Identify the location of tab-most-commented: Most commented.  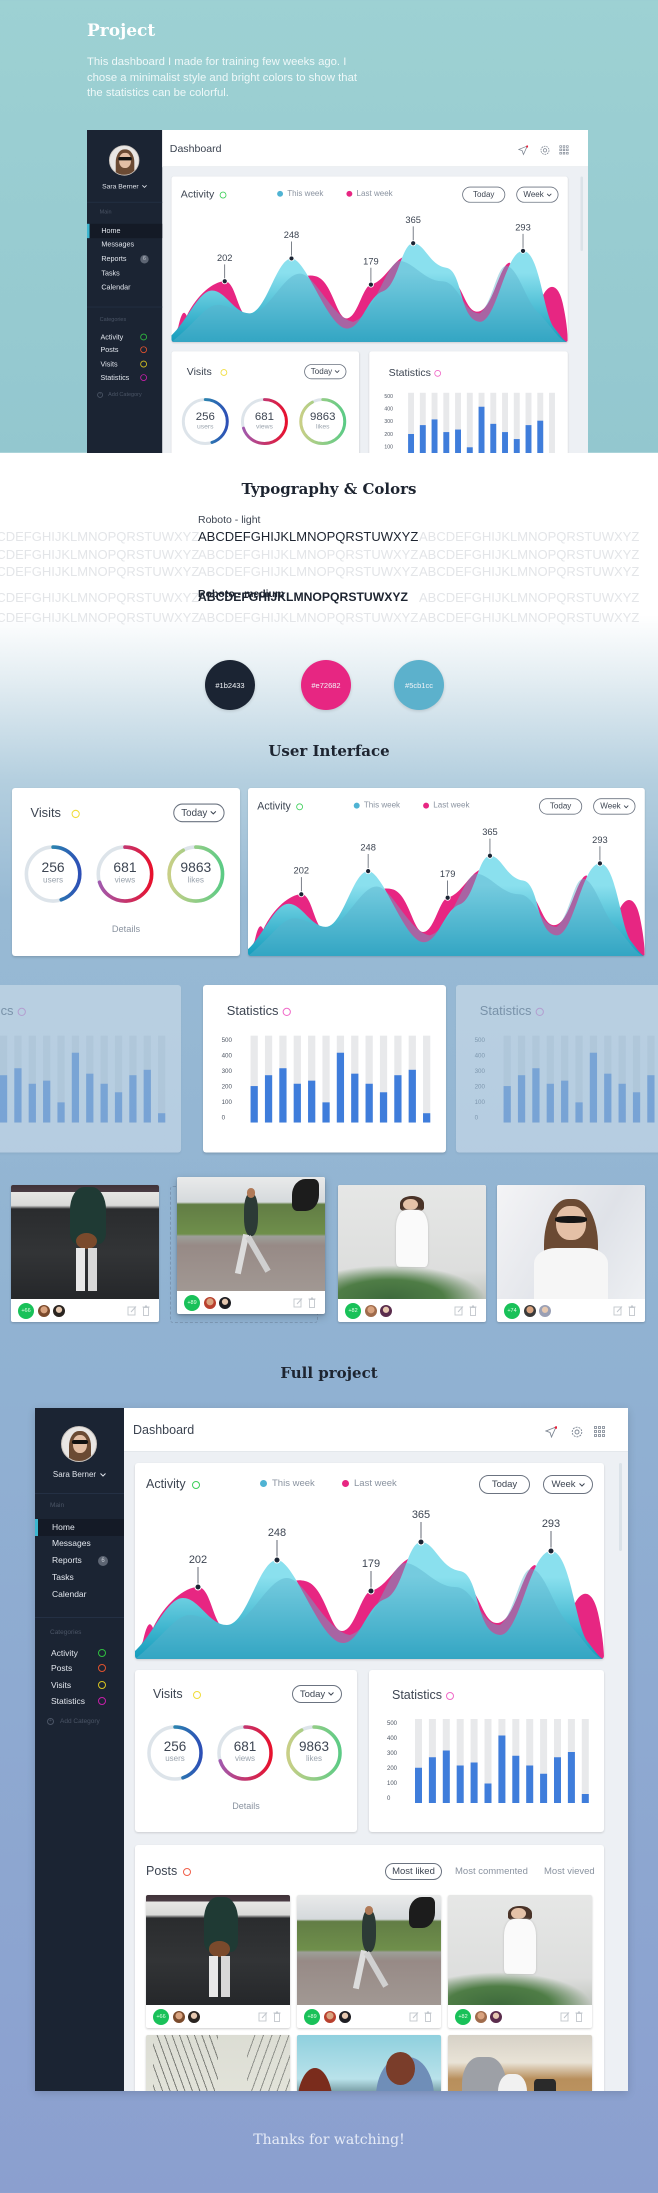
(491, 1871).